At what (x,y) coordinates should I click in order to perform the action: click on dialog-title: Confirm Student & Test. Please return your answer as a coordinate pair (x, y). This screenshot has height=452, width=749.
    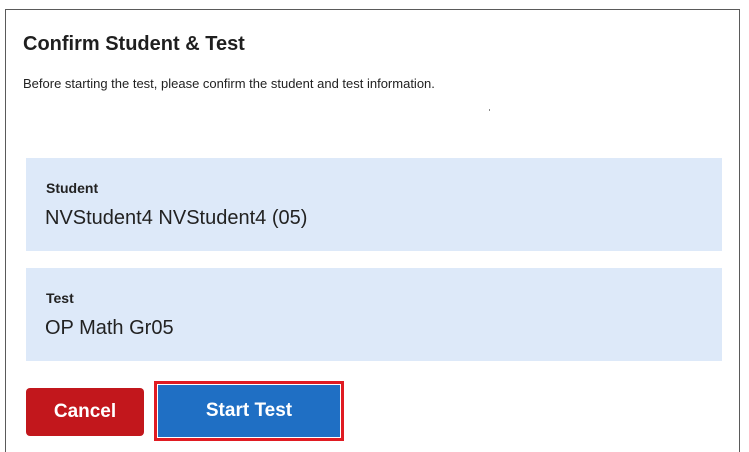
    Looking at the image, I should click on (134, 44).